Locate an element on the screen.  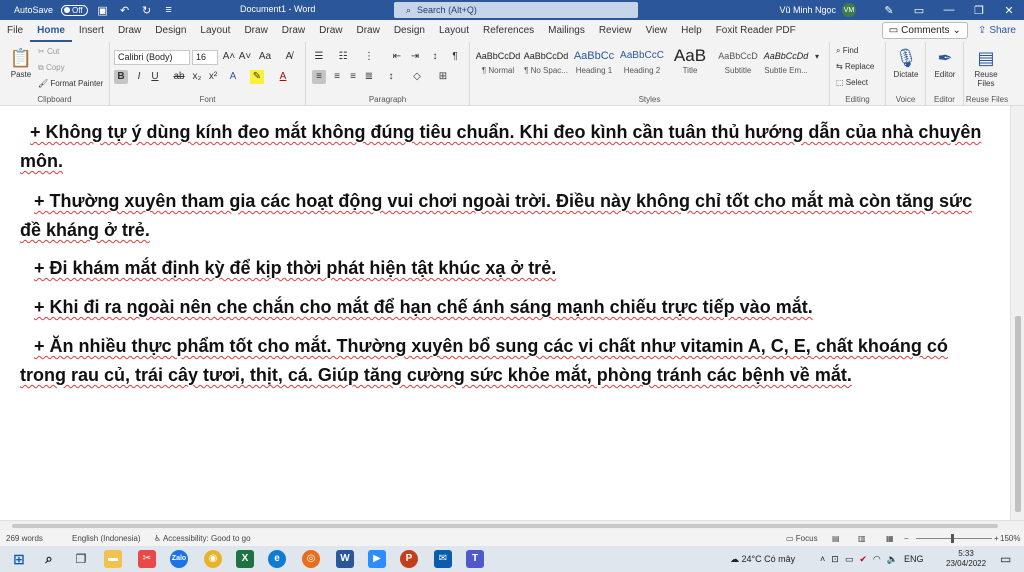
windows-start-icon: ⊞ is located at coordinates (19, 559).